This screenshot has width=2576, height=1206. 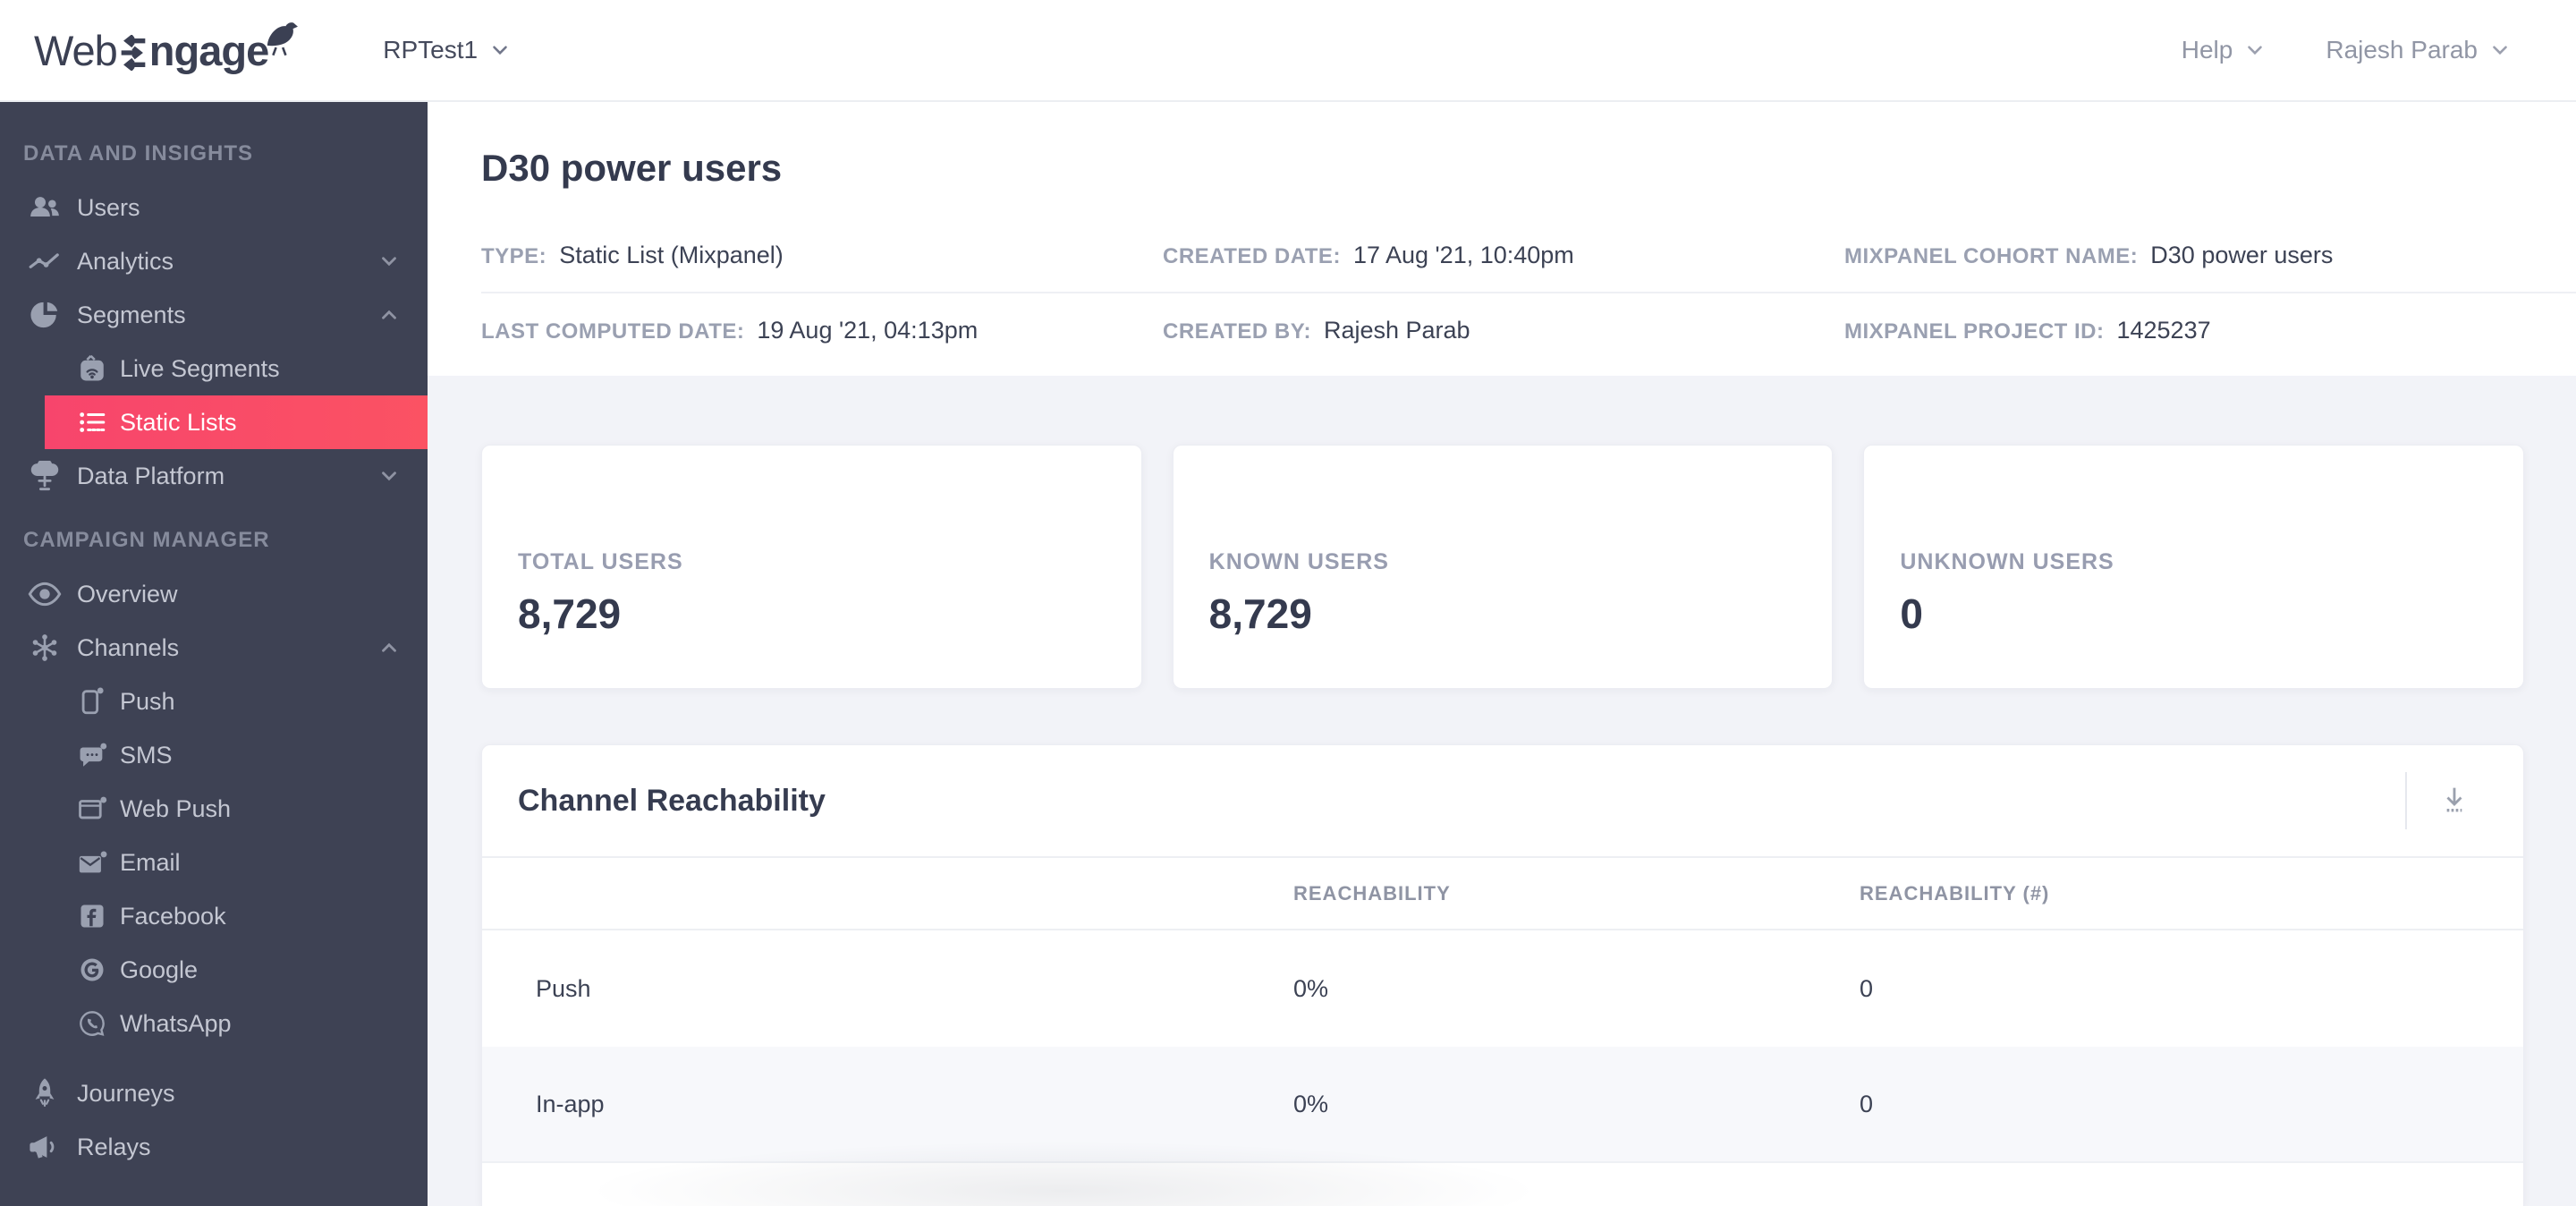 What do you see at coordinates (2007, 561) in the screenshot?
I see `stat-label: UNKNOWN USERS` at bounding box center [2007, 561].